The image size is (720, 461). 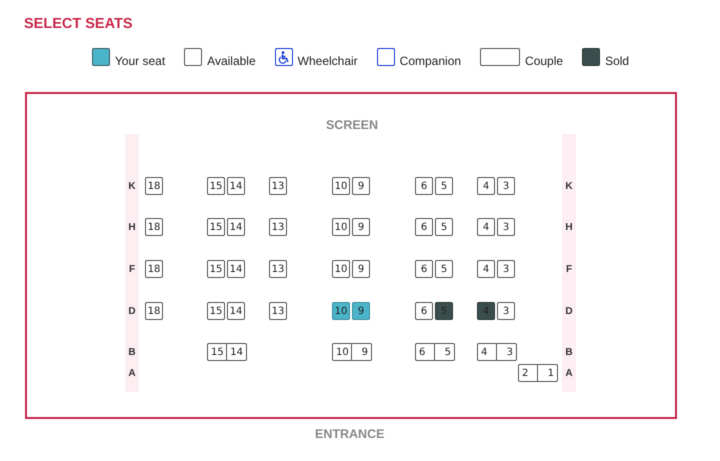 I want to click on page-title: SELECT SEATS, so click(x=78, y=23).